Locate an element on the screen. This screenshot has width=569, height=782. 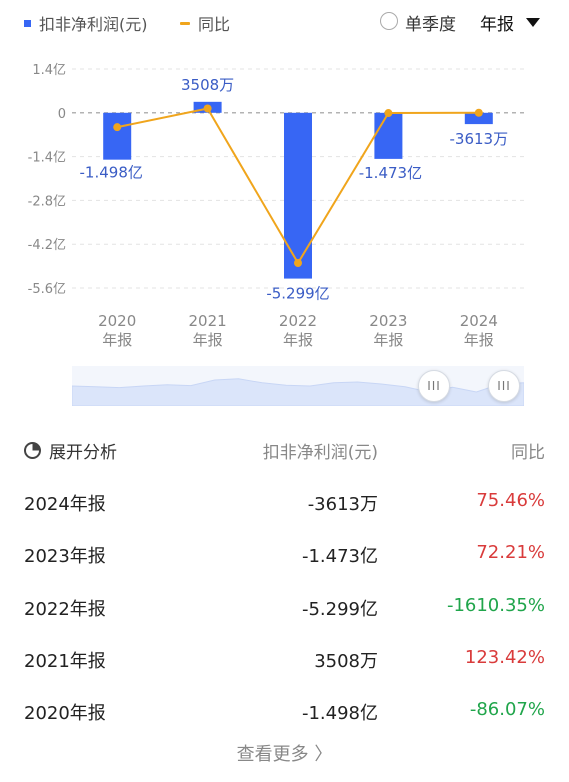
y-tick-label: -5.6亿 is located at coordinates (47, 289).